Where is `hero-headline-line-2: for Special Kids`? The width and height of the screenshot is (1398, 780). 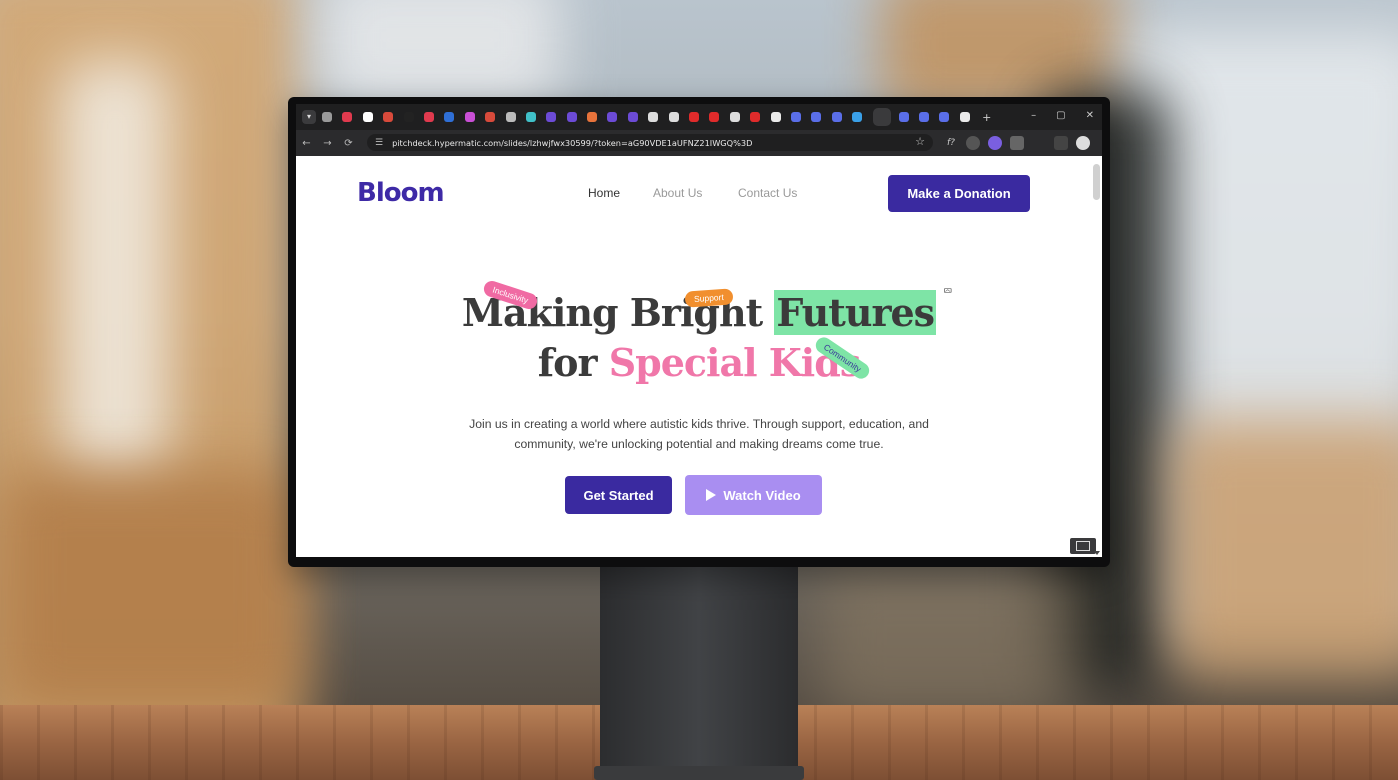
hero-headline-line-2: for Special Kids is located at coordinates (699, 362).